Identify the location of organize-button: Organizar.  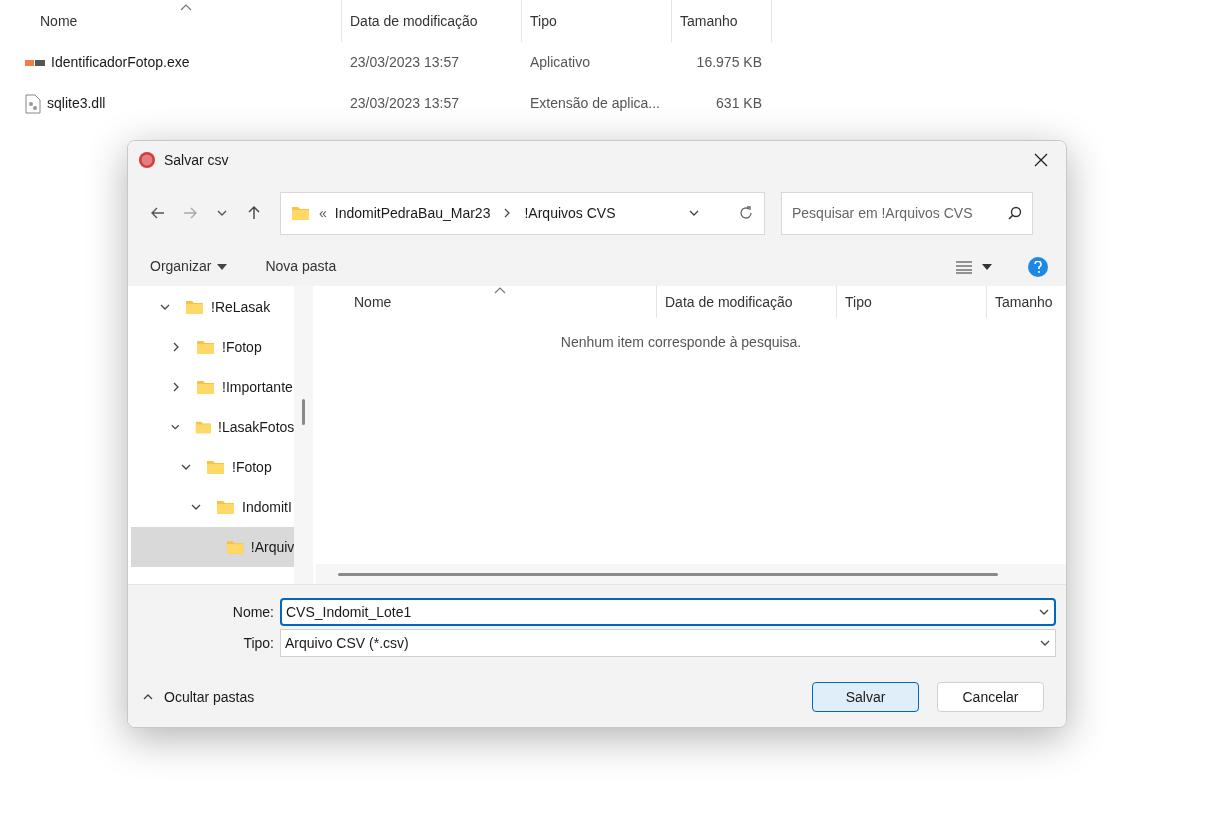
(189, 266).